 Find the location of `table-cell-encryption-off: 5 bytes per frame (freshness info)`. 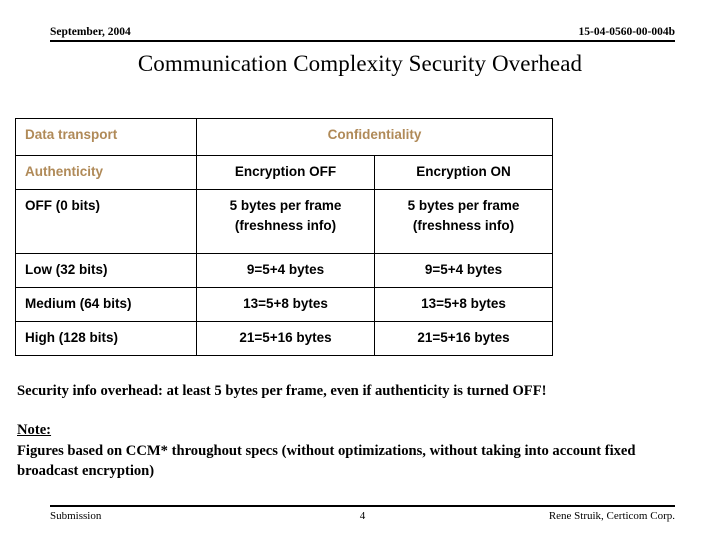

table-cell-encryption-off: 5 bytes per frame (freshness info) is located at coordinates (285, 221).